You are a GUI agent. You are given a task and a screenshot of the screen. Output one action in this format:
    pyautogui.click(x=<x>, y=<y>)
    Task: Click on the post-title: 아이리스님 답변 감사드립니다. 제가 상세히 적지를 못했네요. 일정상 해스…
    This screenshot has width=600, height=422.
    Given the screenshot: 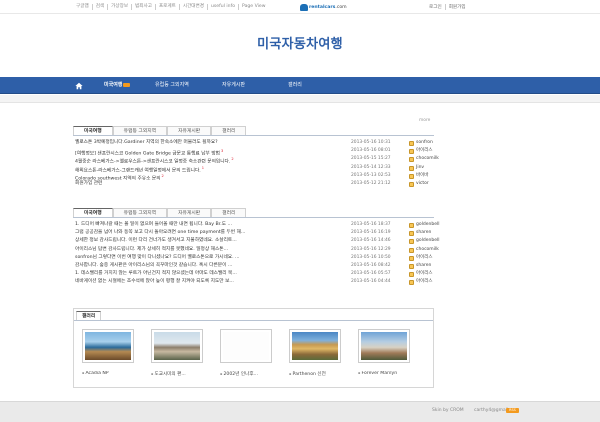 What is the action you would take?
    pyautogui.click(x=210, y=250)
    